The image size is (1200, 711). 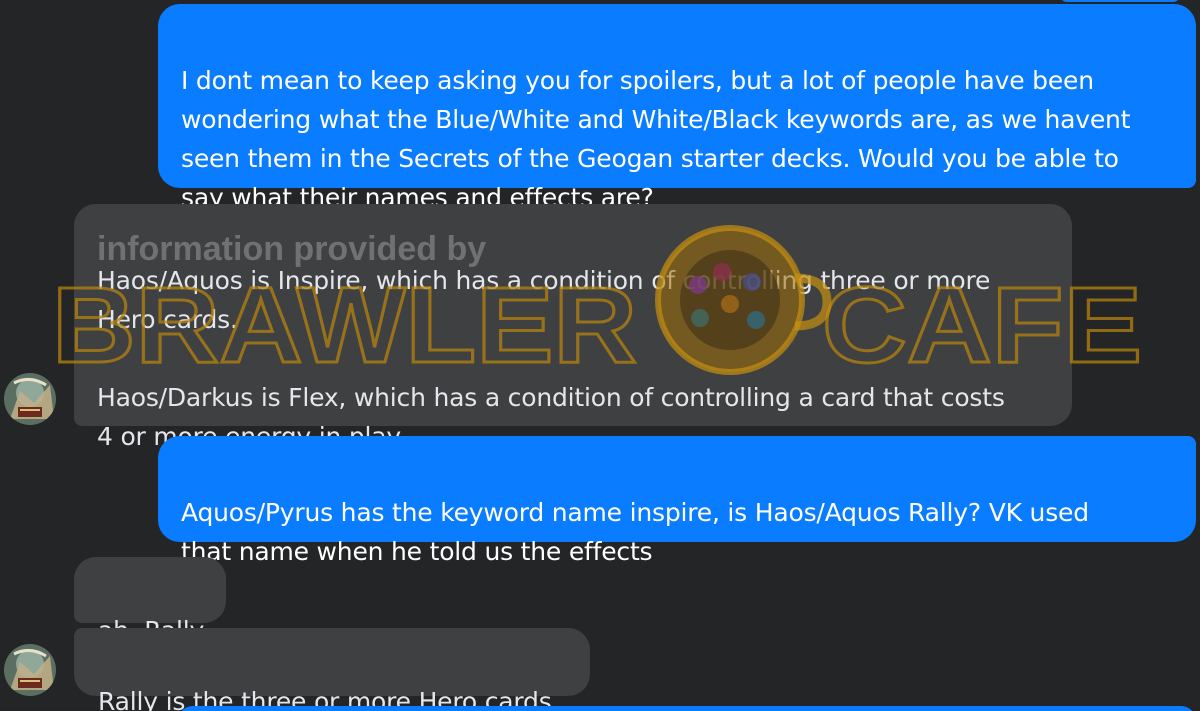 I want to click on partial-bubble-bottom, so click(x=687, y=708).